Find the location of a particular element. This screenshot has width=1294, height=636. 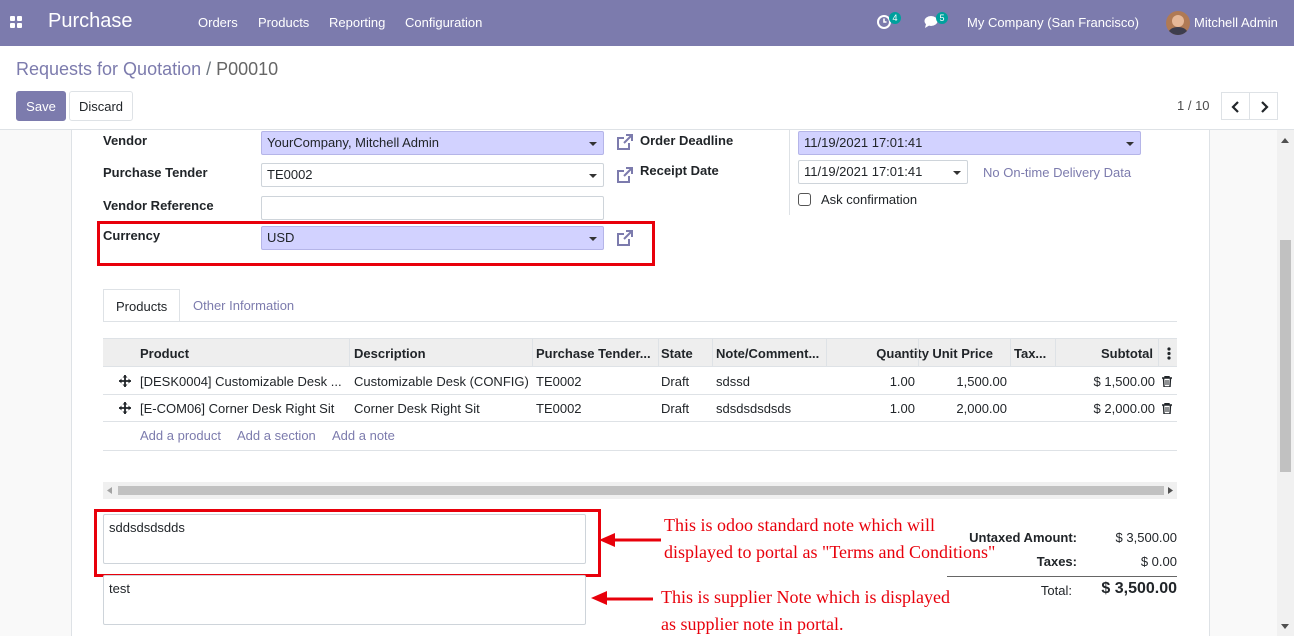

breadcrumb-current: P00010 is located at coordinates (247, 69).